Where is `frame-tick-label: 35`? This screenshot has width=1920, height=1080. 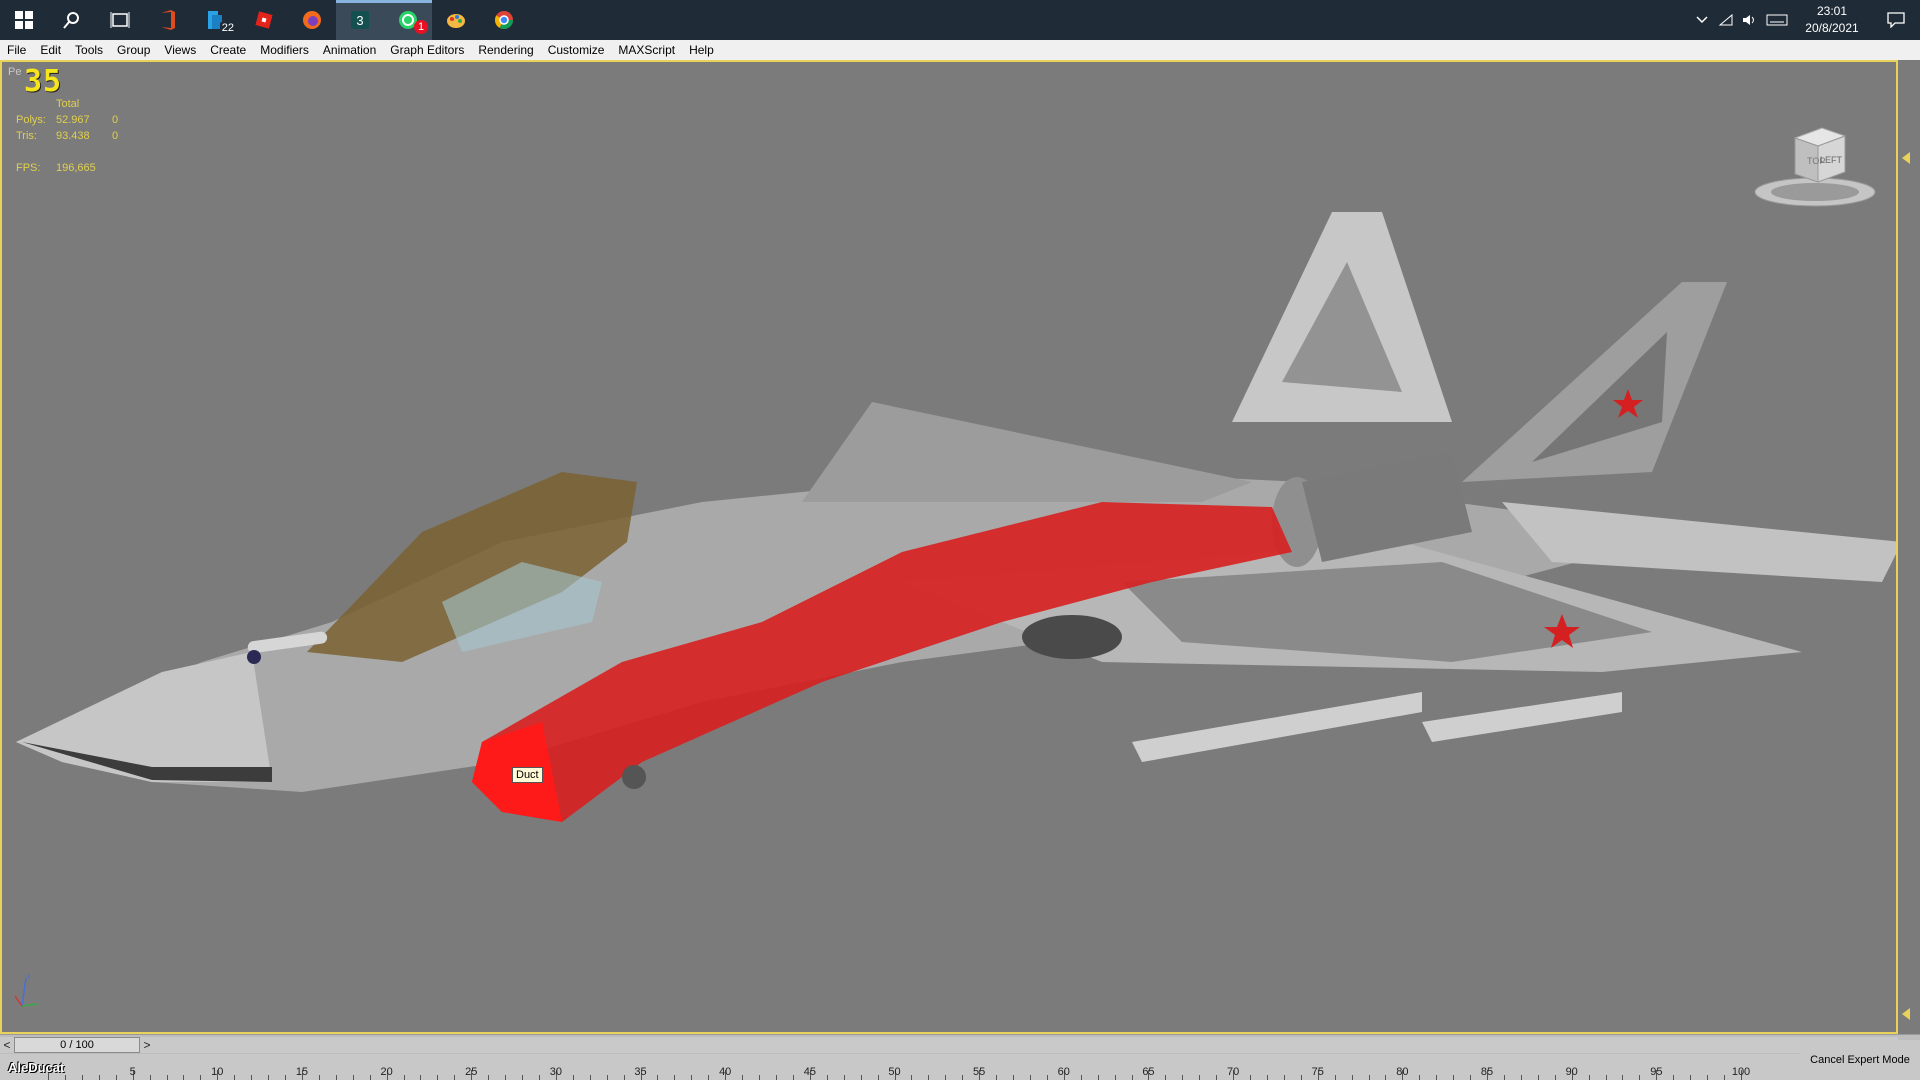 frame-tick-label: 35 is located at coordinates (640, 1072).